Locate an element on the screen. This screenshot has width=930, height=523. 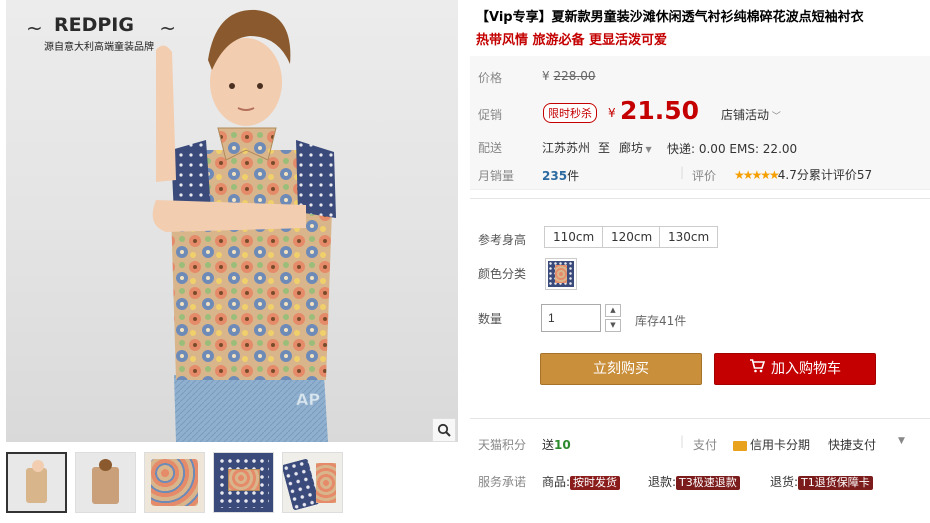
swirl-left-icon: ~ is located at coordinates (34, 28).